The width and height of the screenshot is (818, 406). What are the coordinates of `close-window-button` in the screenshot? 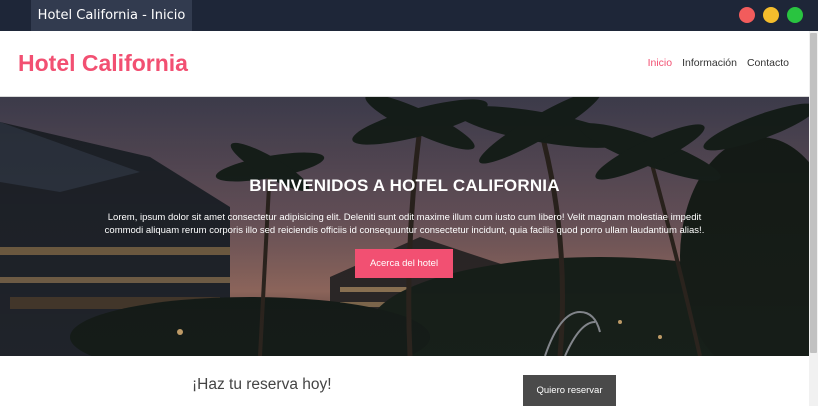 It's located at (747, 15).